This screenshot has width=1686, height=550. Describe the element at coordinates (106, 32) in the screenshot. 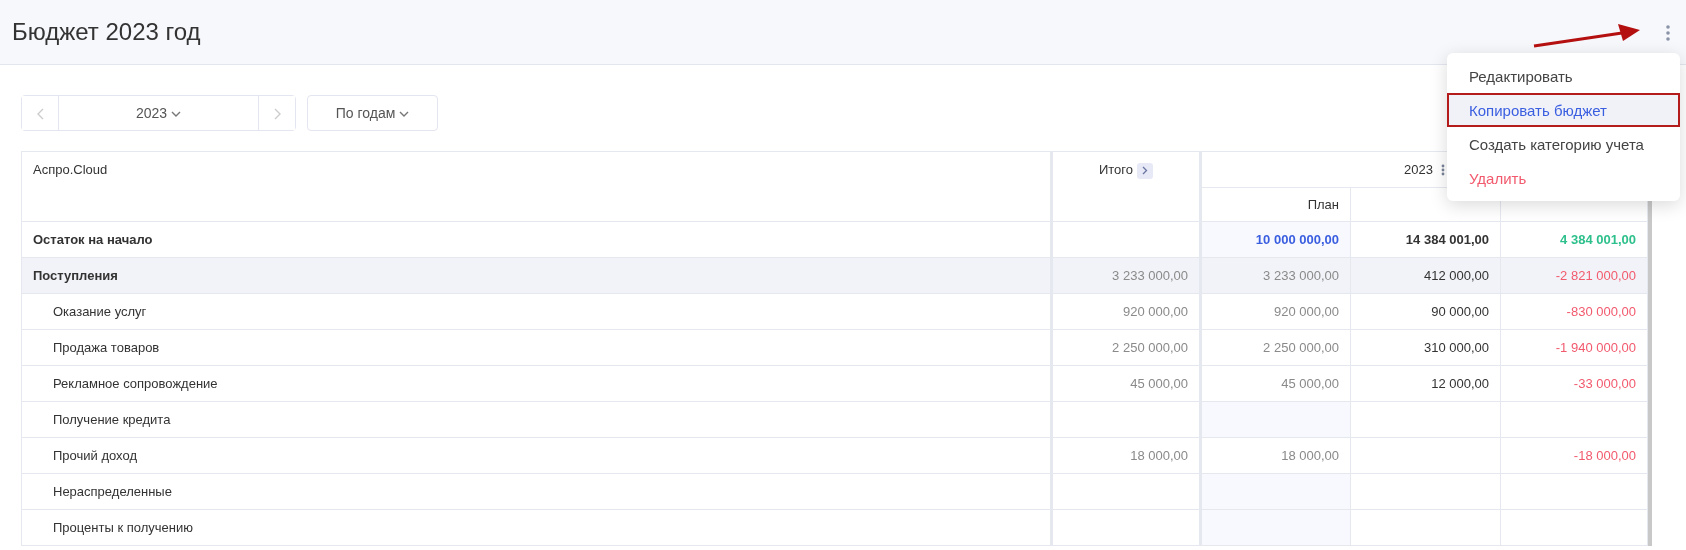

I see `page-title: Бюджет 2023 год` at that location.